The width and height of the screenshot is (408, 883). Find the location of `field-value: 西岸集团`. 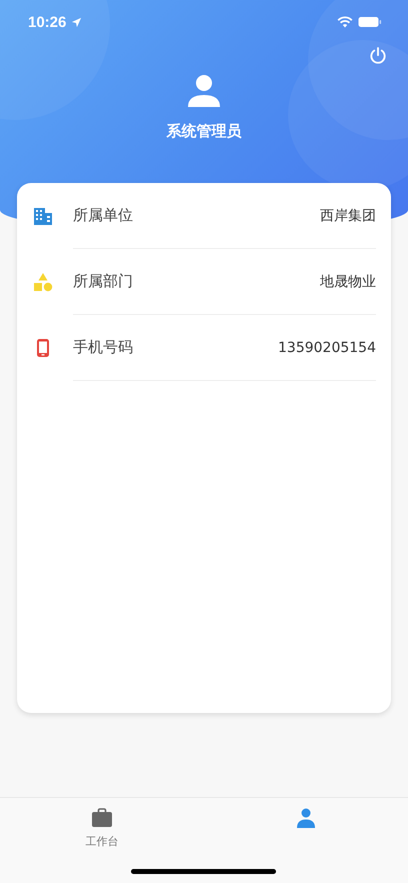

field-value: 西岸集团 is located at coordinates (348, 215).